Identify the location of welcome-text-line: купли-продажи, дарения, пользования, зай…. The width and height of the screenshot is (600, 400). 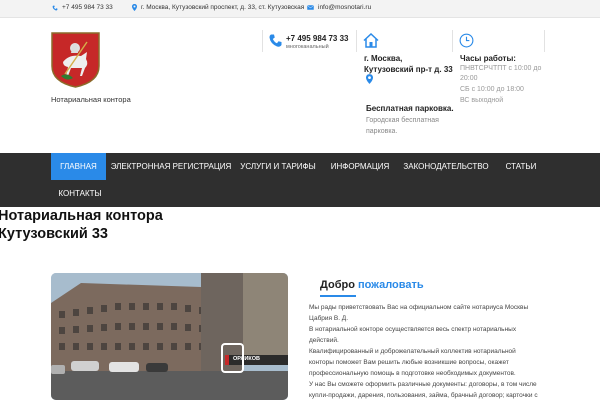
(423, 395).